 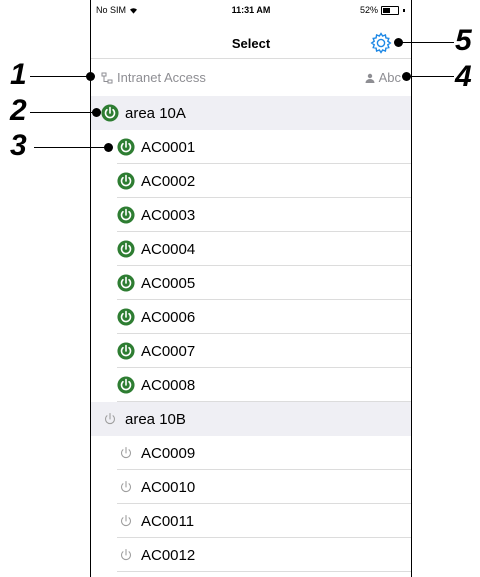 I want to click on connection-info-bar: Intranet Access Abc, so click(x=251, y=77).